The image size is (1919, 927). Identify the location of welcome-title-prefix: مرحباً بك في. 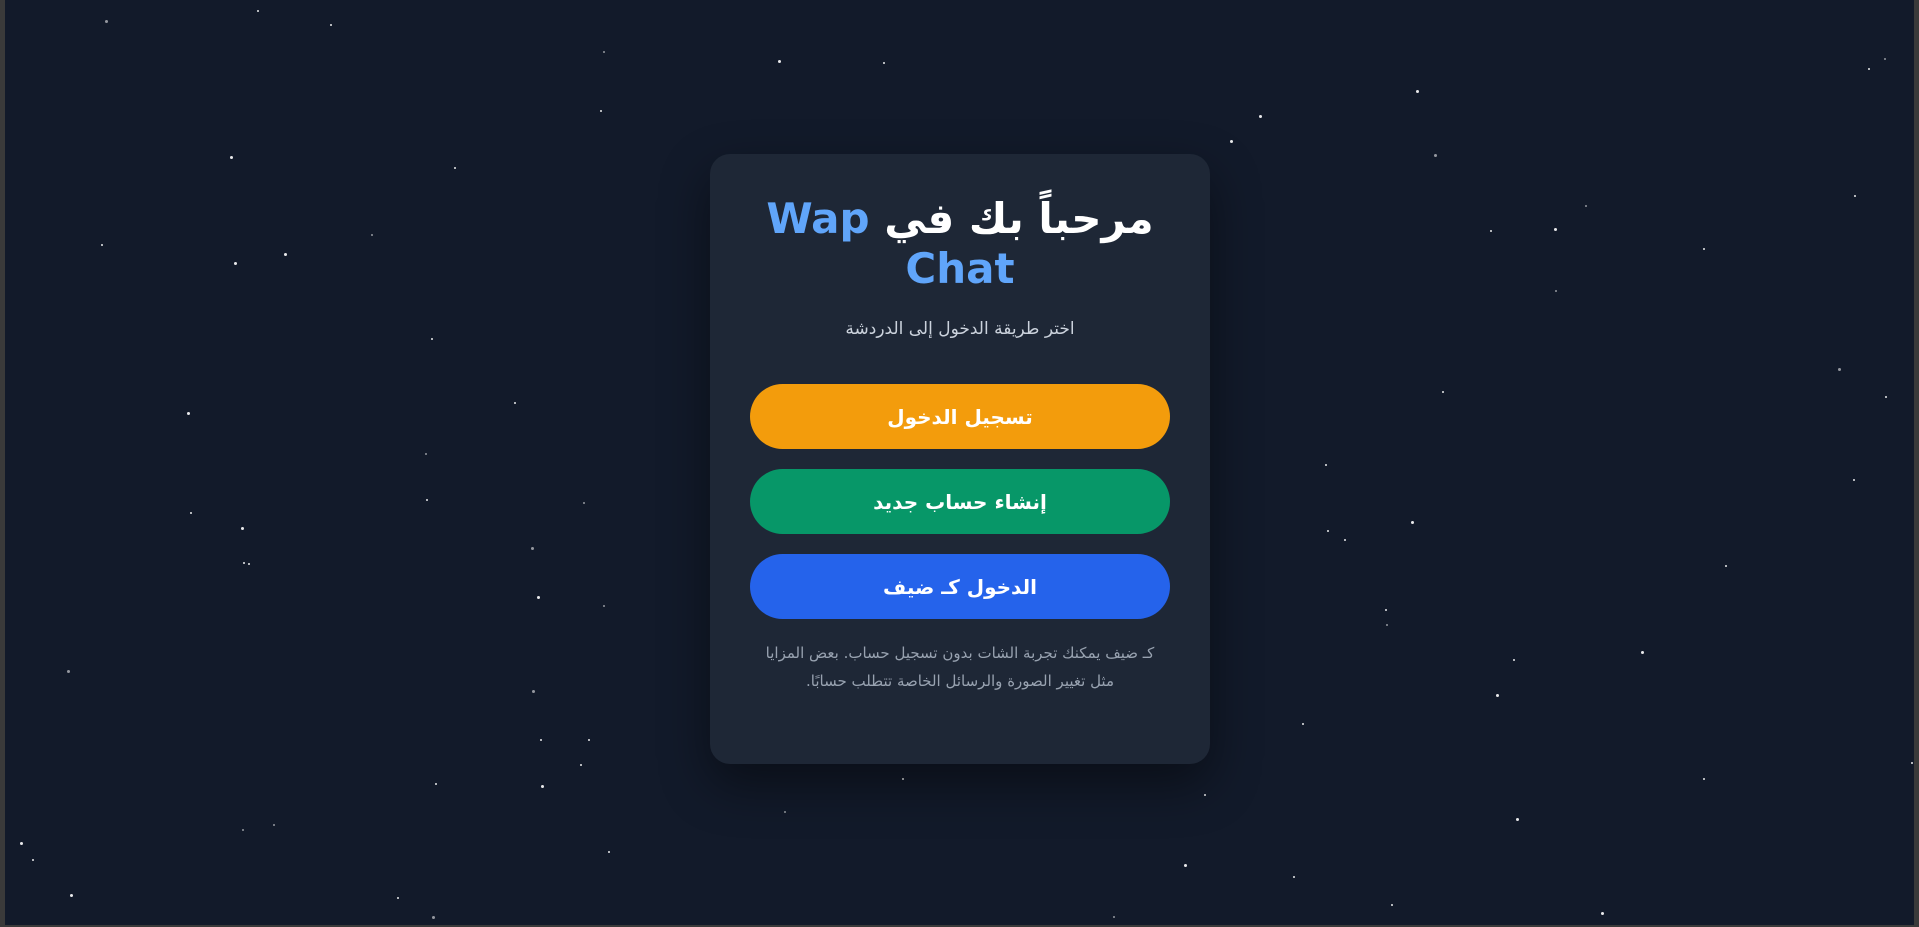
(1019, 218).